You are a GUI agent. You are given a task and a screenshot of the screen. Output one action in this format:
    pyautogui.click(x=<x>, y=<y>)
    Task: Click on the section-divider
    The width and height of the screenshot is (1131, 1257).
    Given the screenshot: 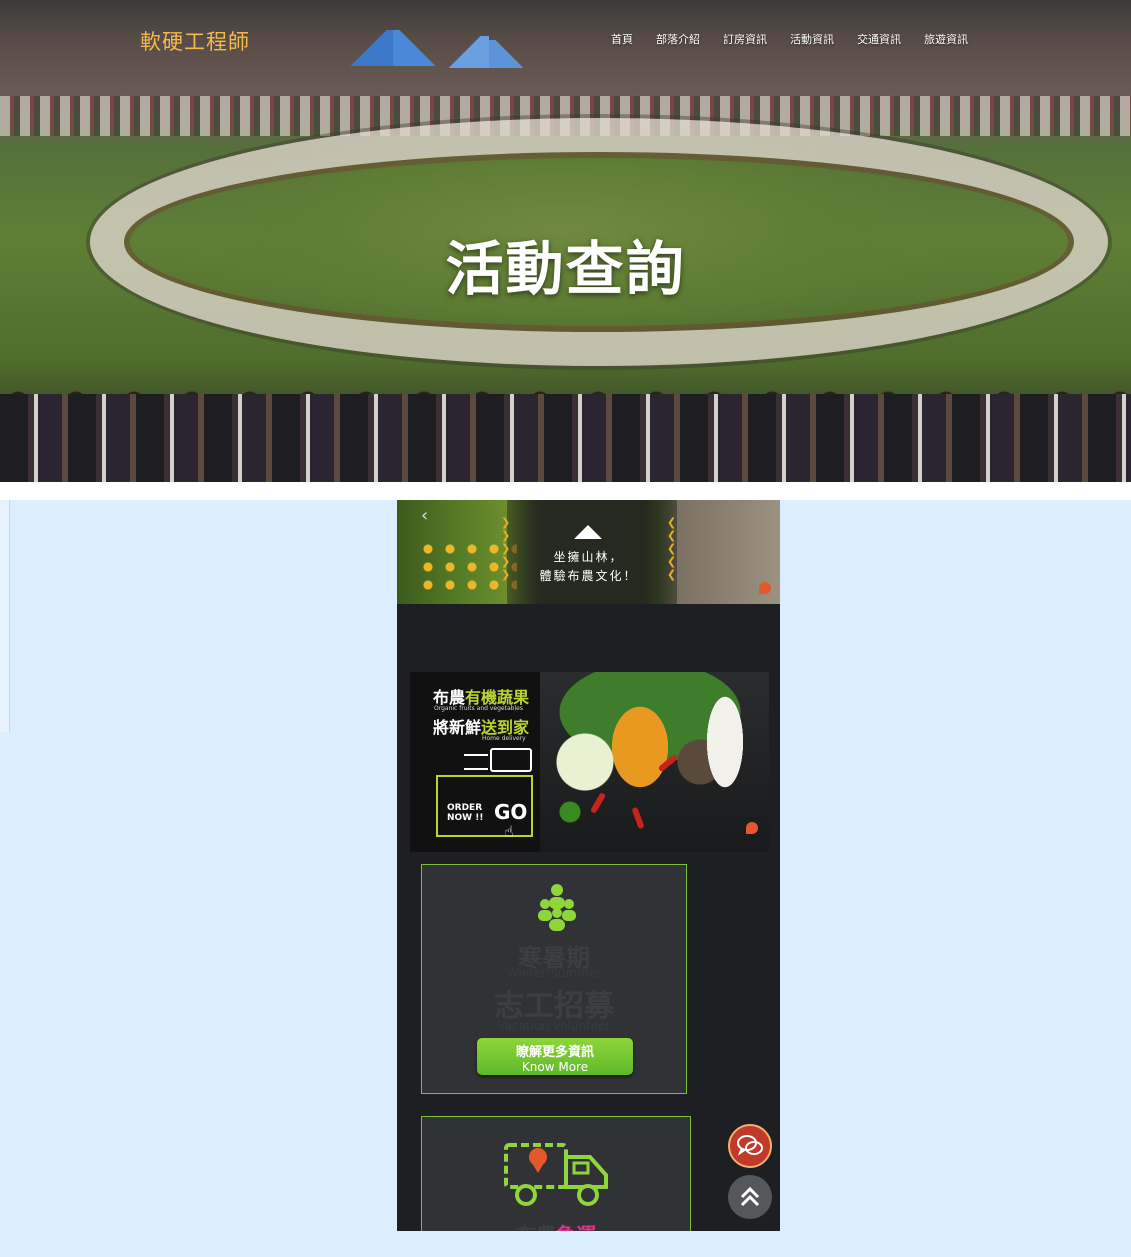 What is the action you would take?
    pyautogui.click(x=565, y=491)
    